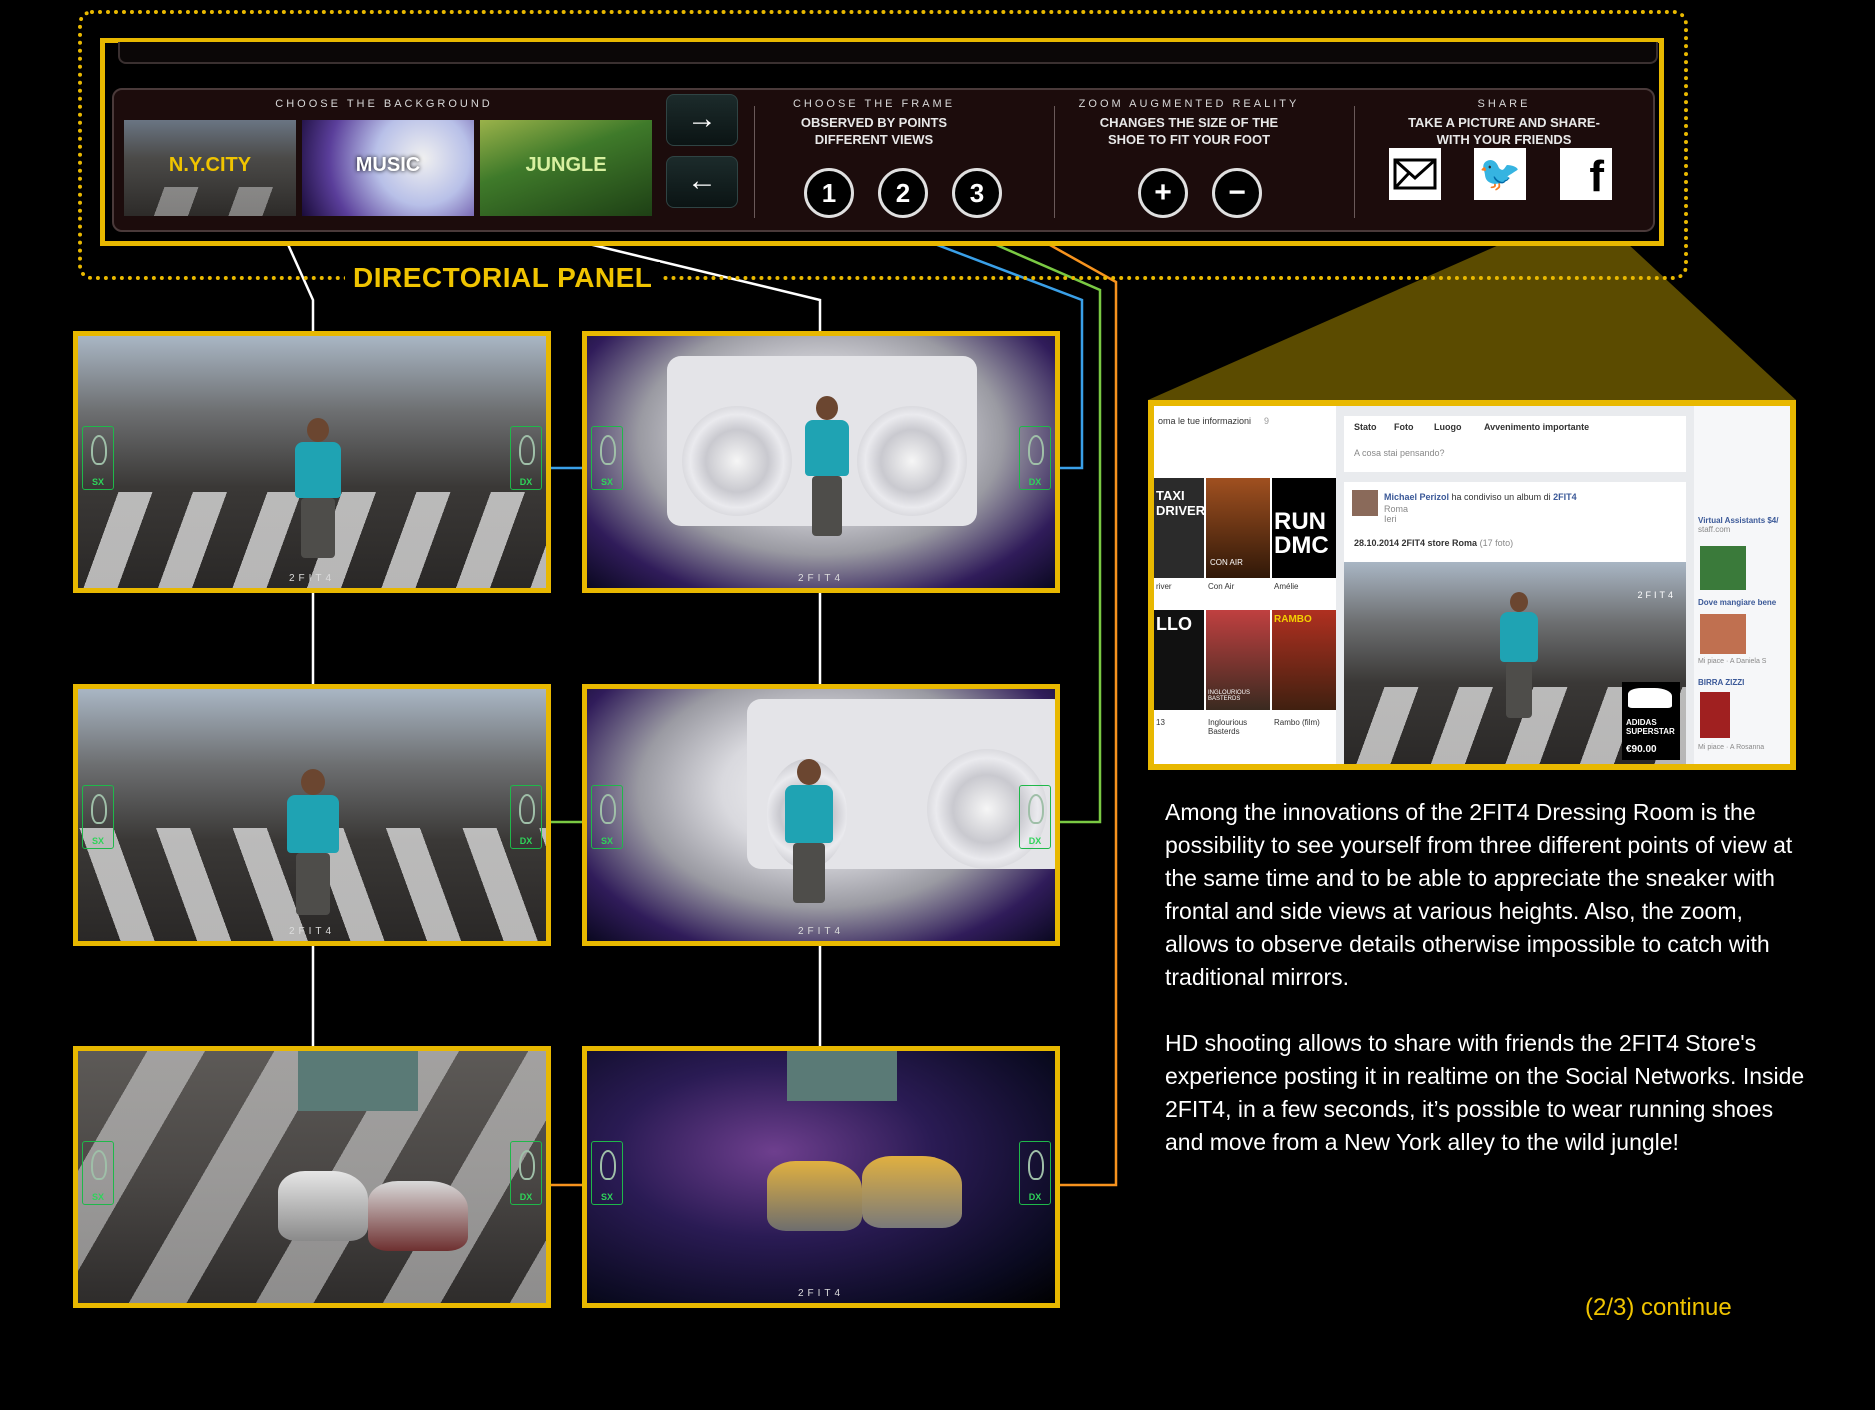  What do you see at coordinates (210, 165) in the screenshot?
I see `background-option-label: N.Y.CITY` at bounding box center [210, 165].